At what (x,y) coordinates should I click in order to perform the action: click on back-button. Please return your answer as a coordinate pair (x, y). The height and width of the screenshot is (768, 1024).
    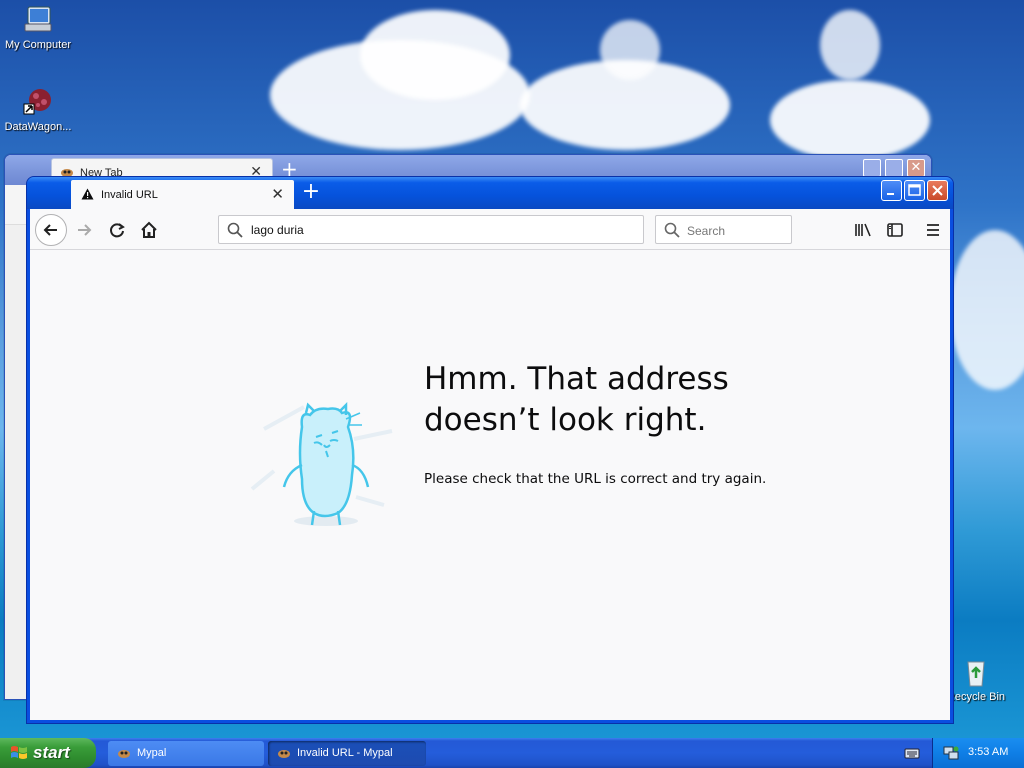
    Looking at the image, I should click on (51, 230).